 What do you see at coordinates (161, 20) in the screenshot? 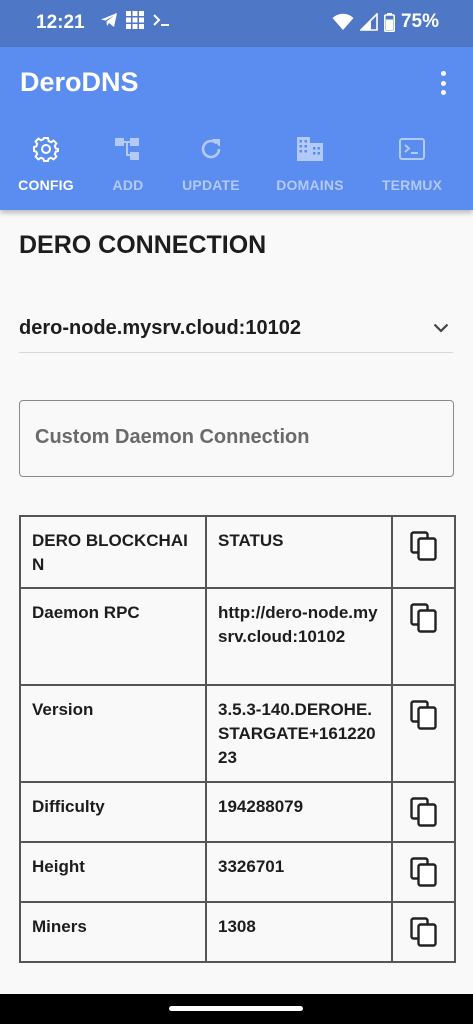
I see `terminal-prompt-icon` at bounding box center [161, 20].